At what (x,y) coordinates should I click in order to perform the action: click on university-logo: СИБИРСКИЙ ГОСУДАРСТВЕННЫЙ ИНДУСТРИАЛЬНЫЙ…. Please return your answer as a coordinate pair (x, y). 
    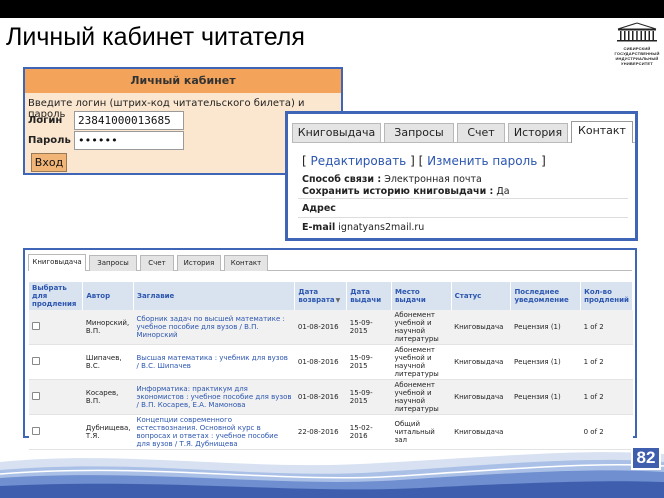
    Looking at the image, I should click on (637, 44).